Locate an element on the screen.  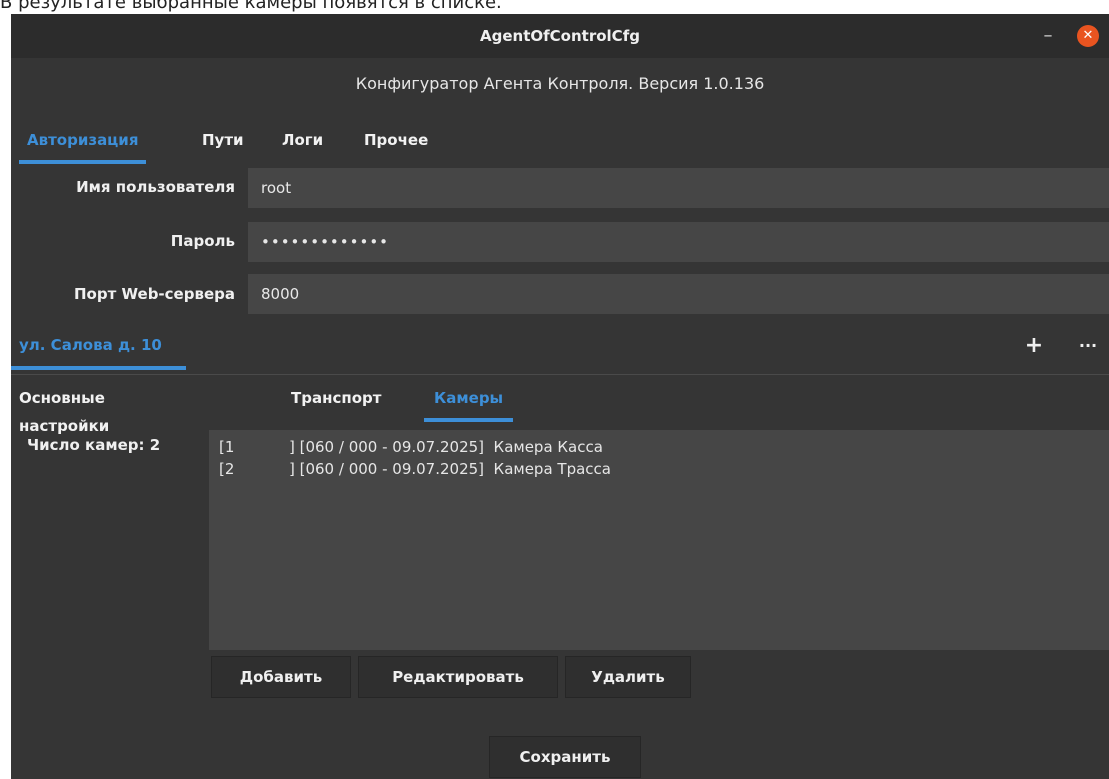
site-tab: ул. Салова д. 10 is located at coordinates (90, 345).